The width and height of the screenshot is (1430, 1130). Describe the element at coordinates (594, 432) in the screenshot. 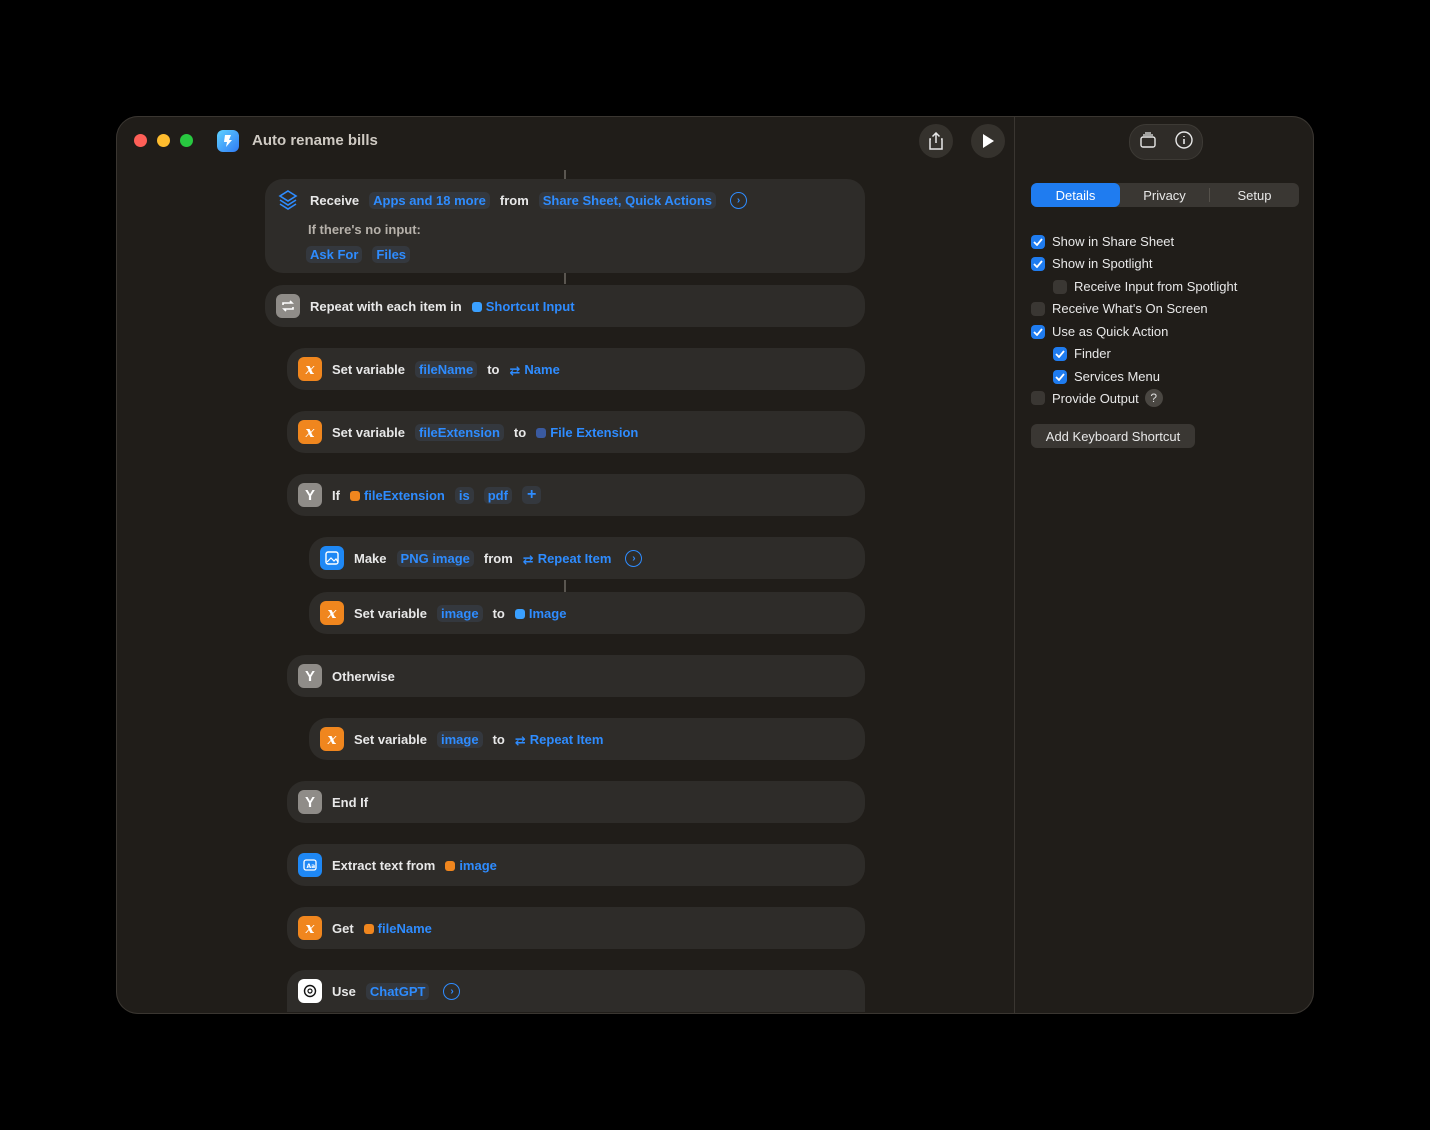

I see `file-extension-label: File Extension` at that location.